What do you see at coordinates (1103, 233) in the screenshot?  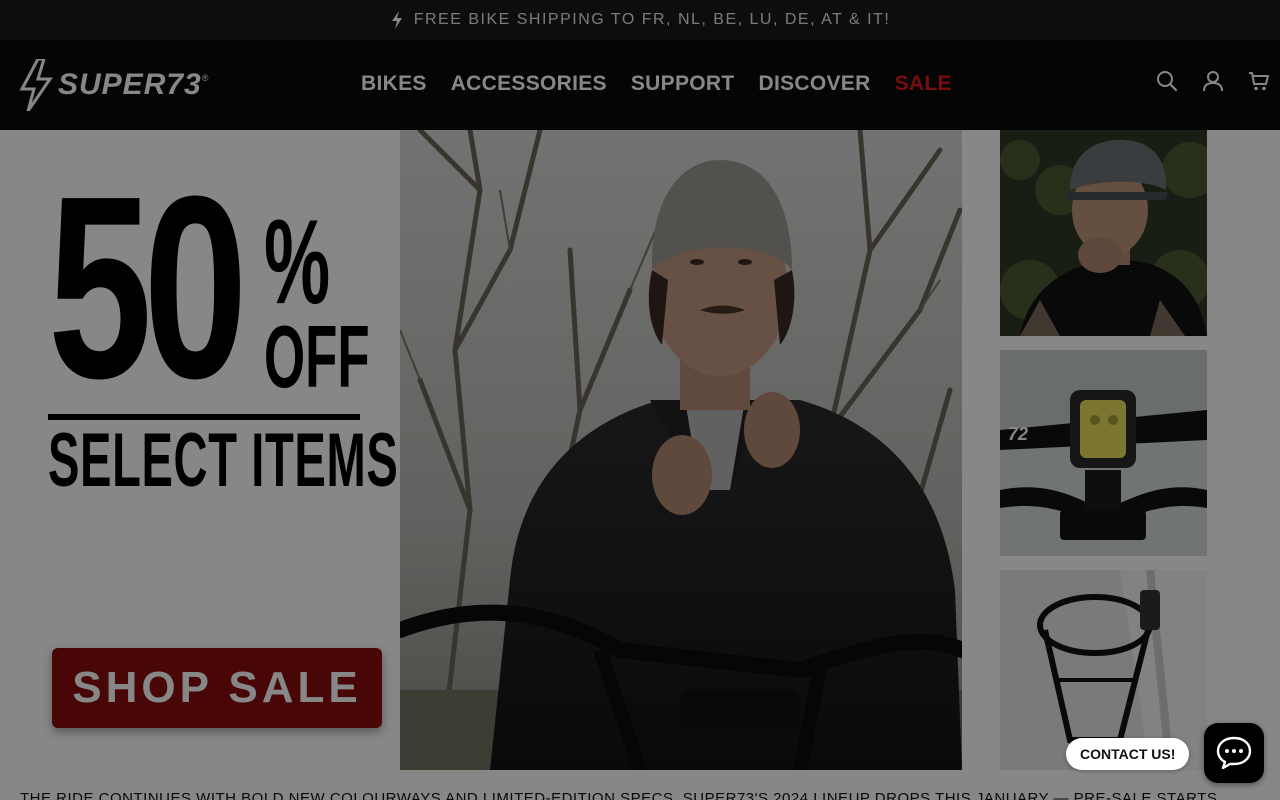 I see `thumbnail-helmet` at bounding box center [1103, 233].